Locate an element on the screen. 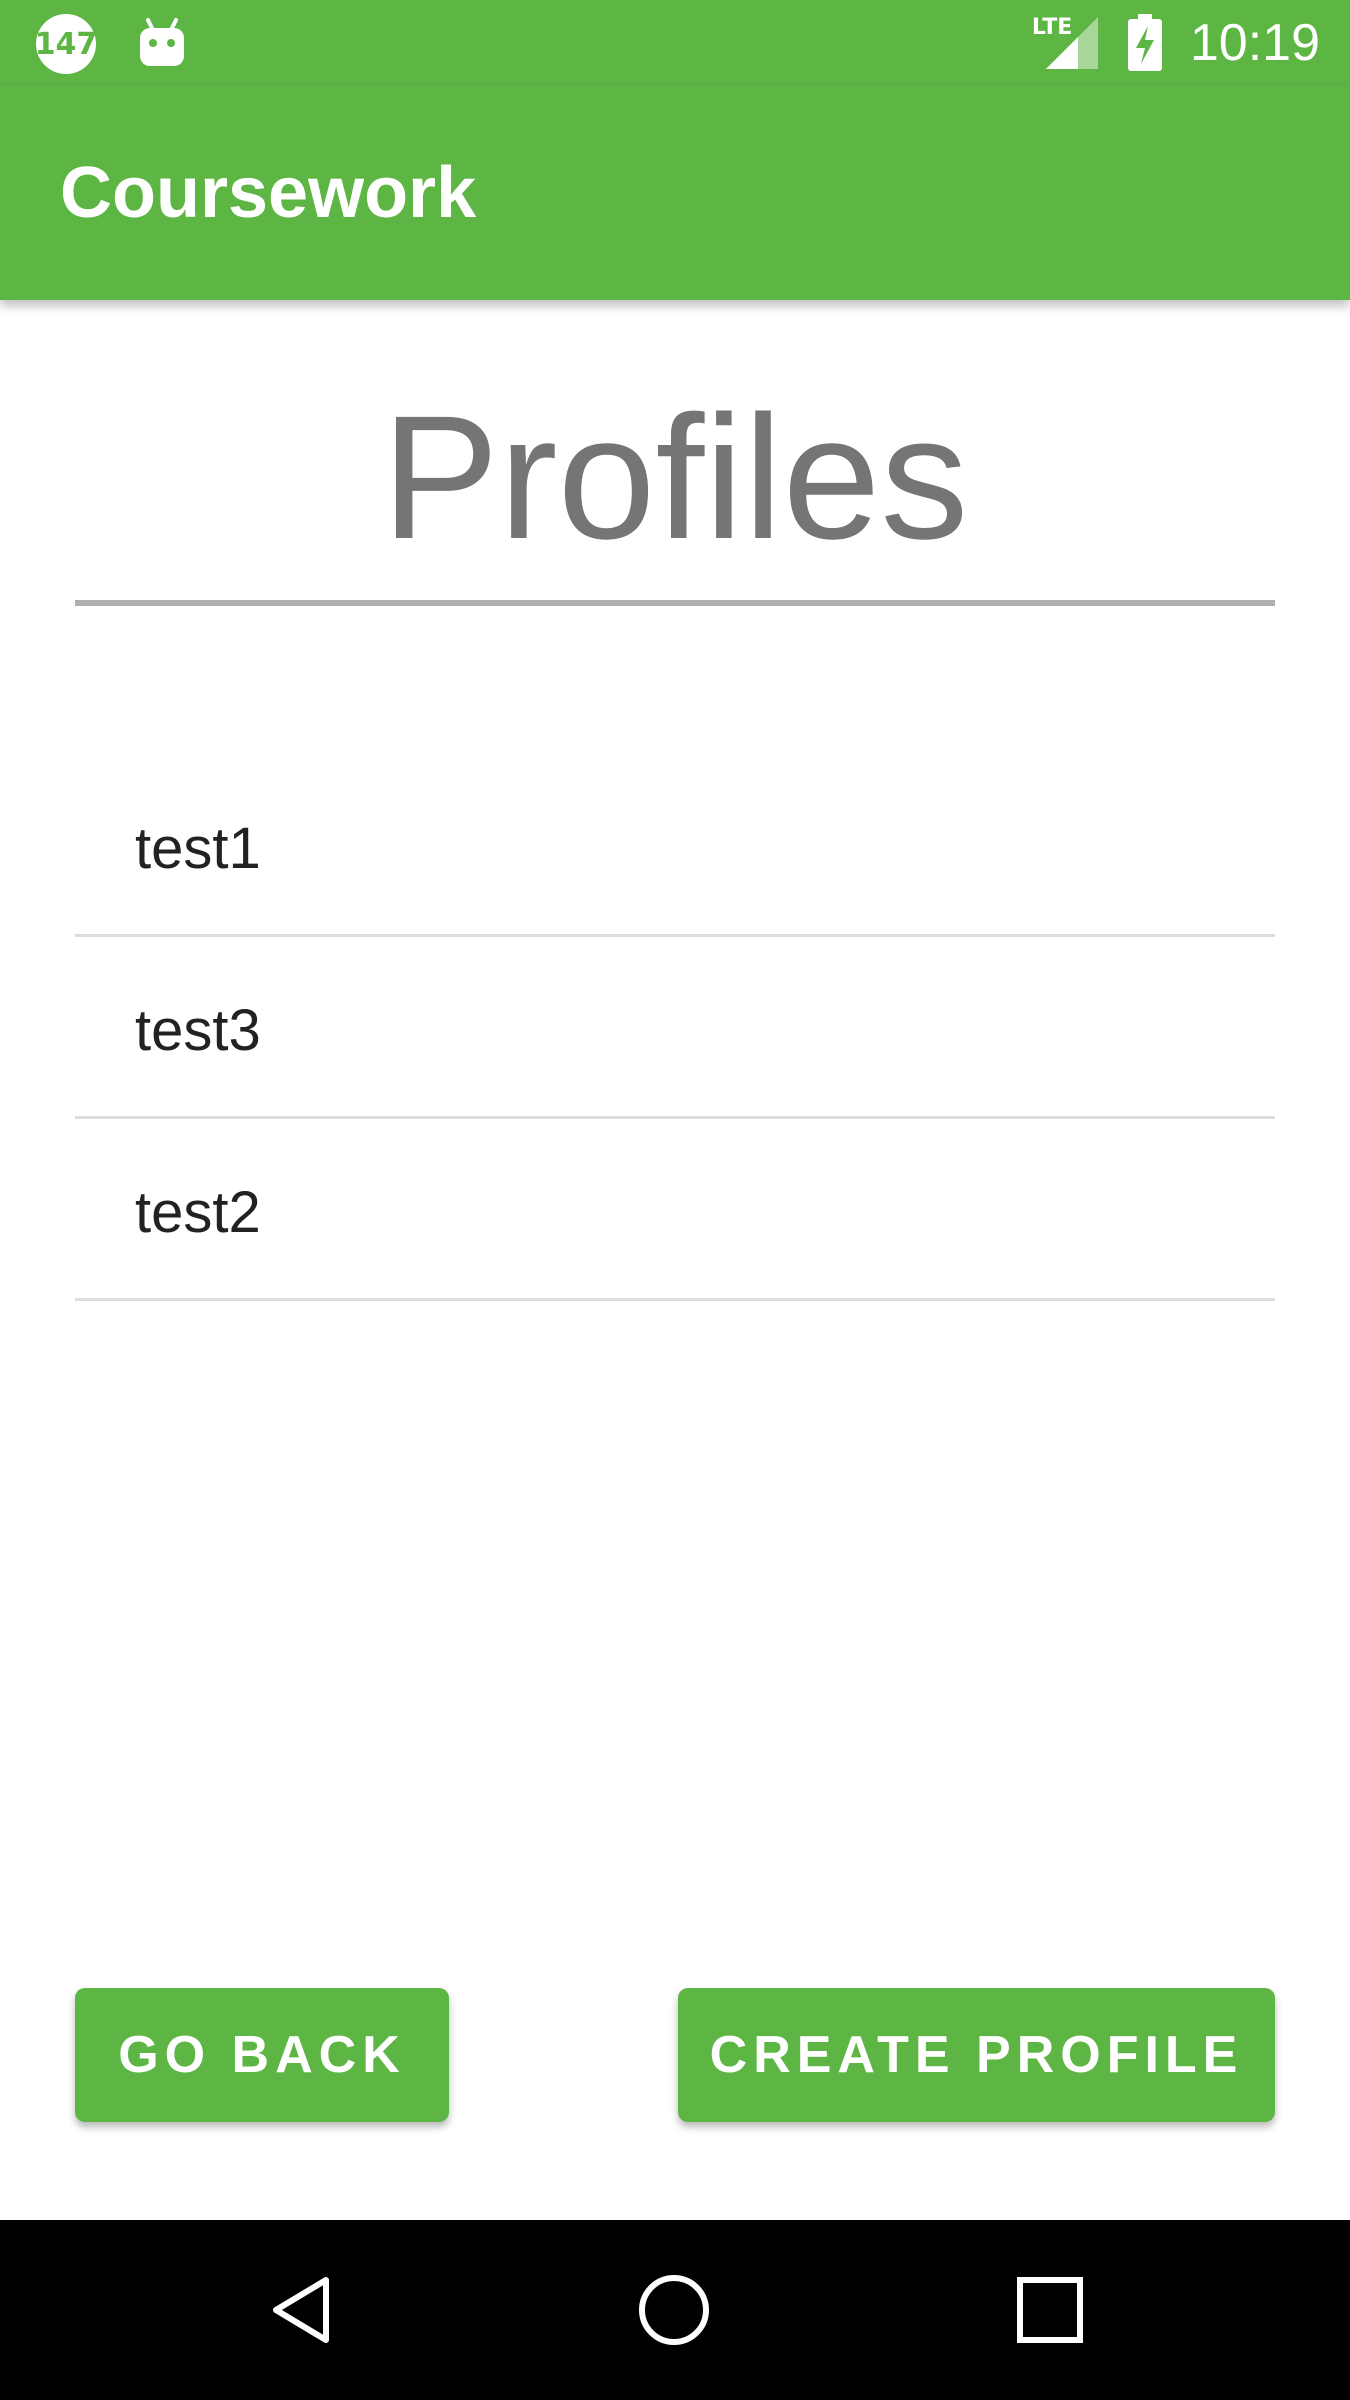  app-title: Coursework is located at coordinates (268, 193).